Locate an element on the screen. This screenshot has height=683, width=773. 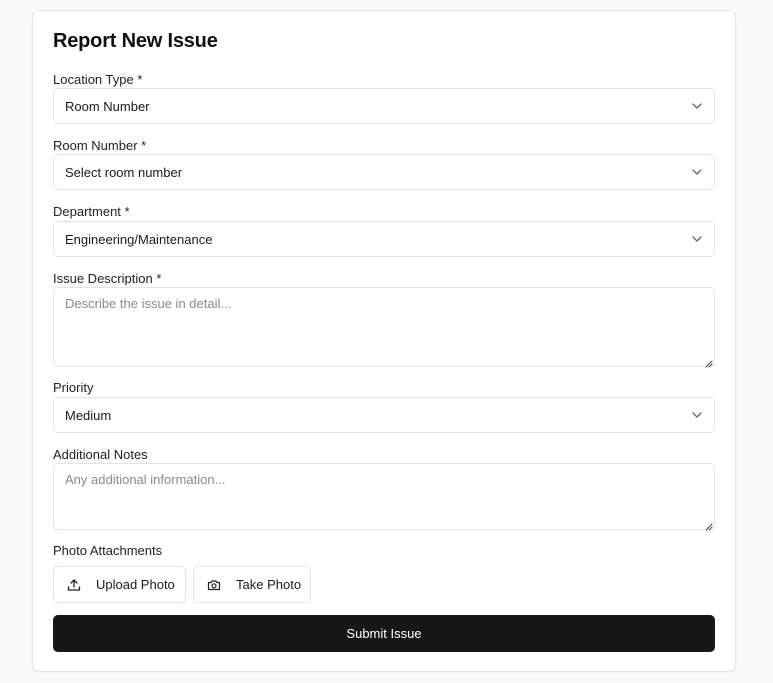
issue-description-input is located at coordinates (384, 327).